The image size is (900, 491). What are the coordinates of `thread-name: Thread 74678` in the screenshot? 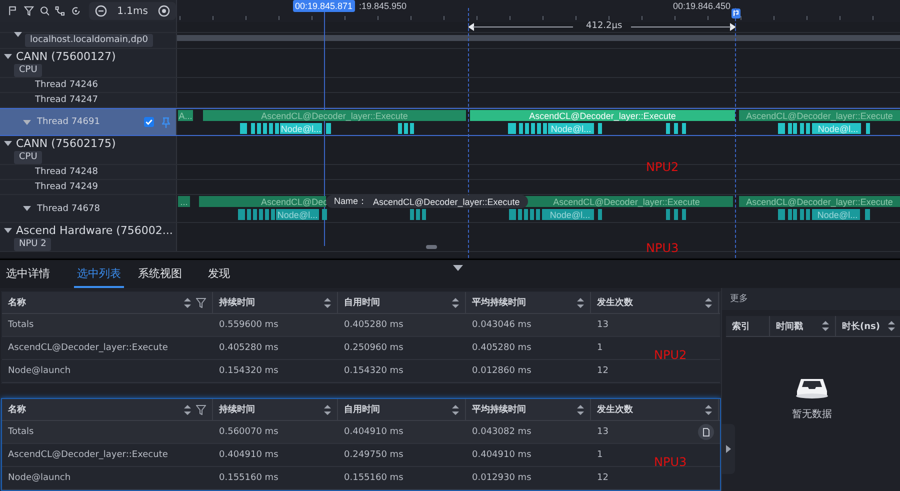 It's located at (67, 209).